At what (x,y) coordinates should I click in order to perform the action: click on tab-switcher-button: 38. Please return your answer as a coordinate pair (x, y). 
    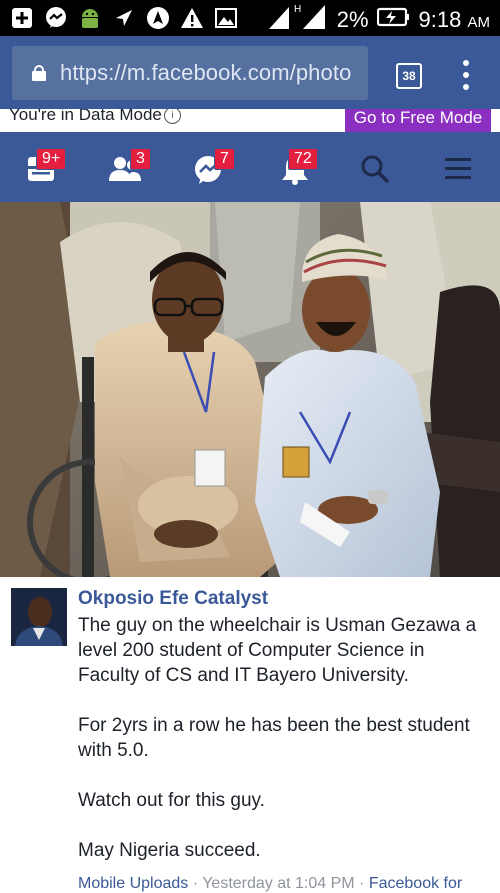
    Looking at the image, I should click on (409, 76).